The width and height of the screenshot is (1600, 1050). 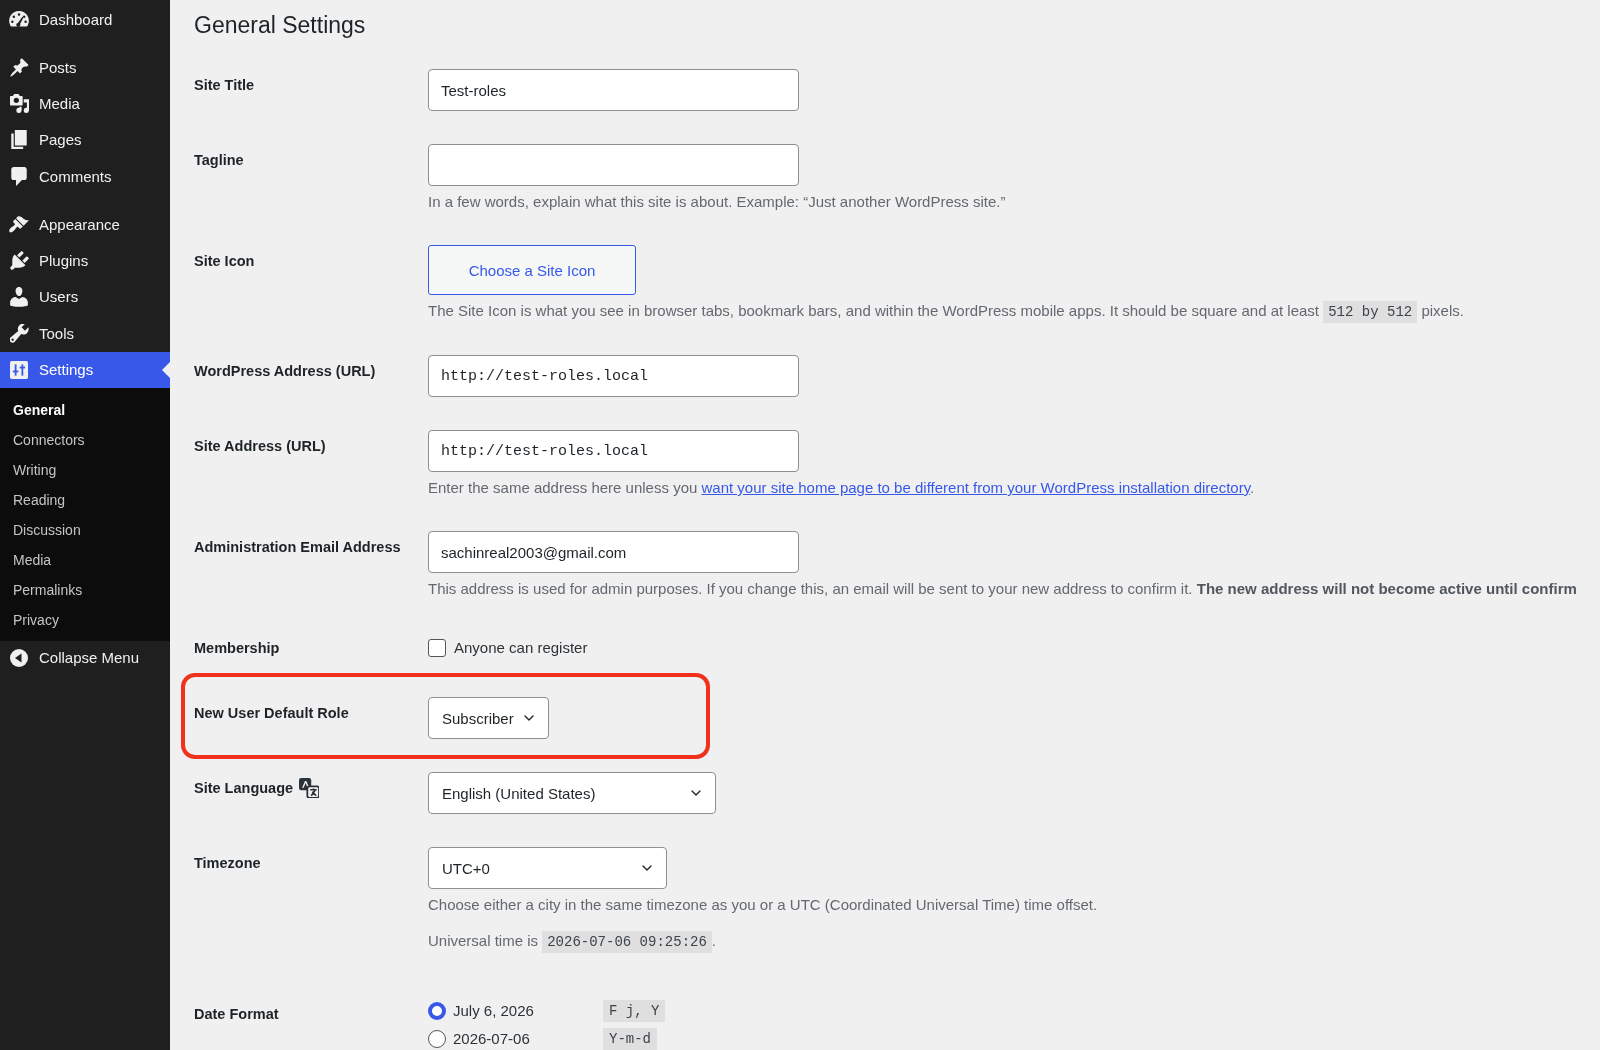 I want to click on speech-bubble-icon, so click(x=19, y=176).